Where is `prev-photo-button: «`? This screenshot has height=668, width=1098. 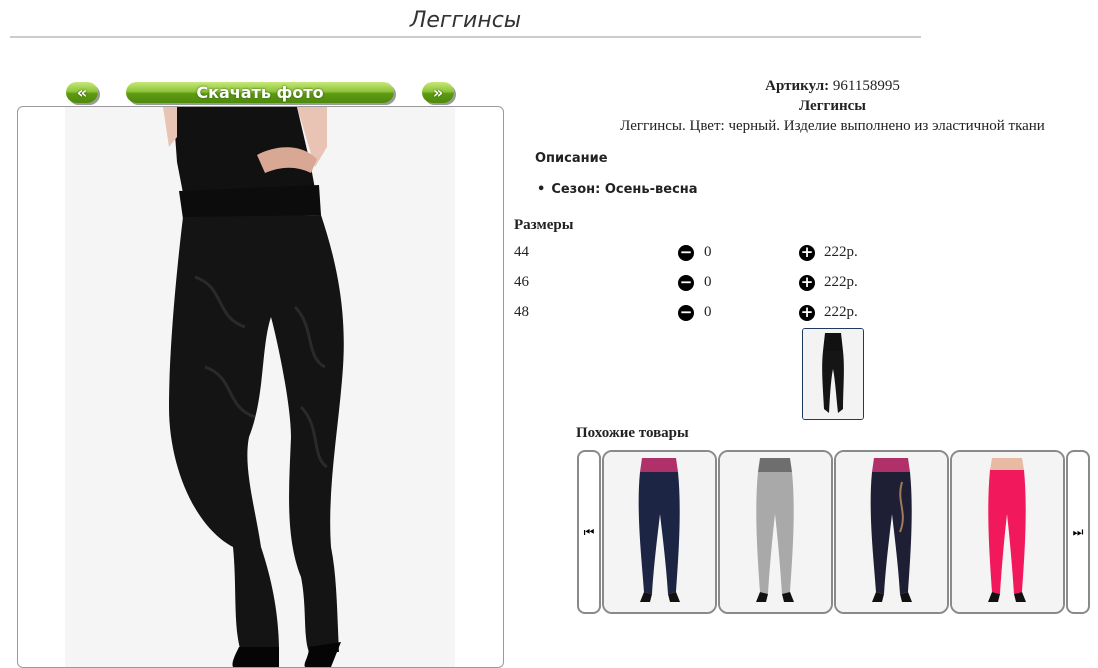
prev-photo-button: « is located at coordinates (82, 92).